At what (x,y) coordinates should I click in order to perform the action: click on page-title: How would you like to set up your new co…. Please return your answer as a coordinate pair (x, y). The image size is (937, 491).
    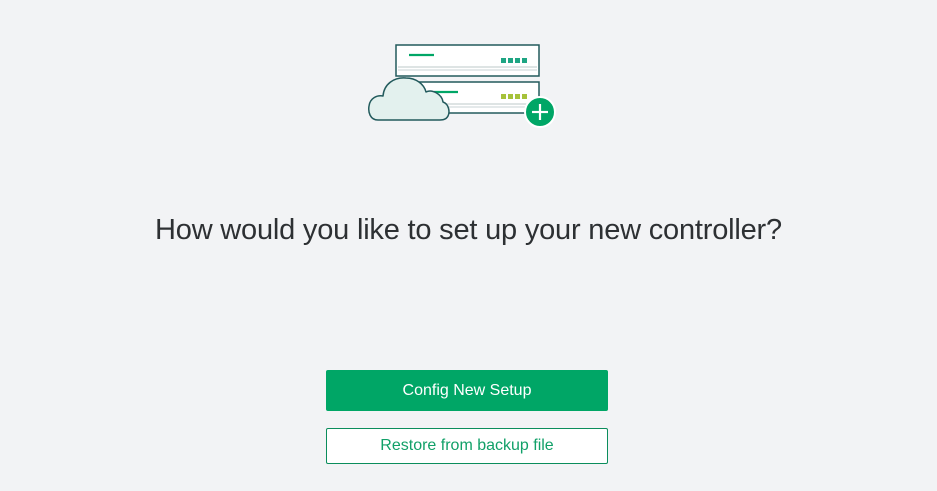
    Looking at the image, I should click on (468, 230).